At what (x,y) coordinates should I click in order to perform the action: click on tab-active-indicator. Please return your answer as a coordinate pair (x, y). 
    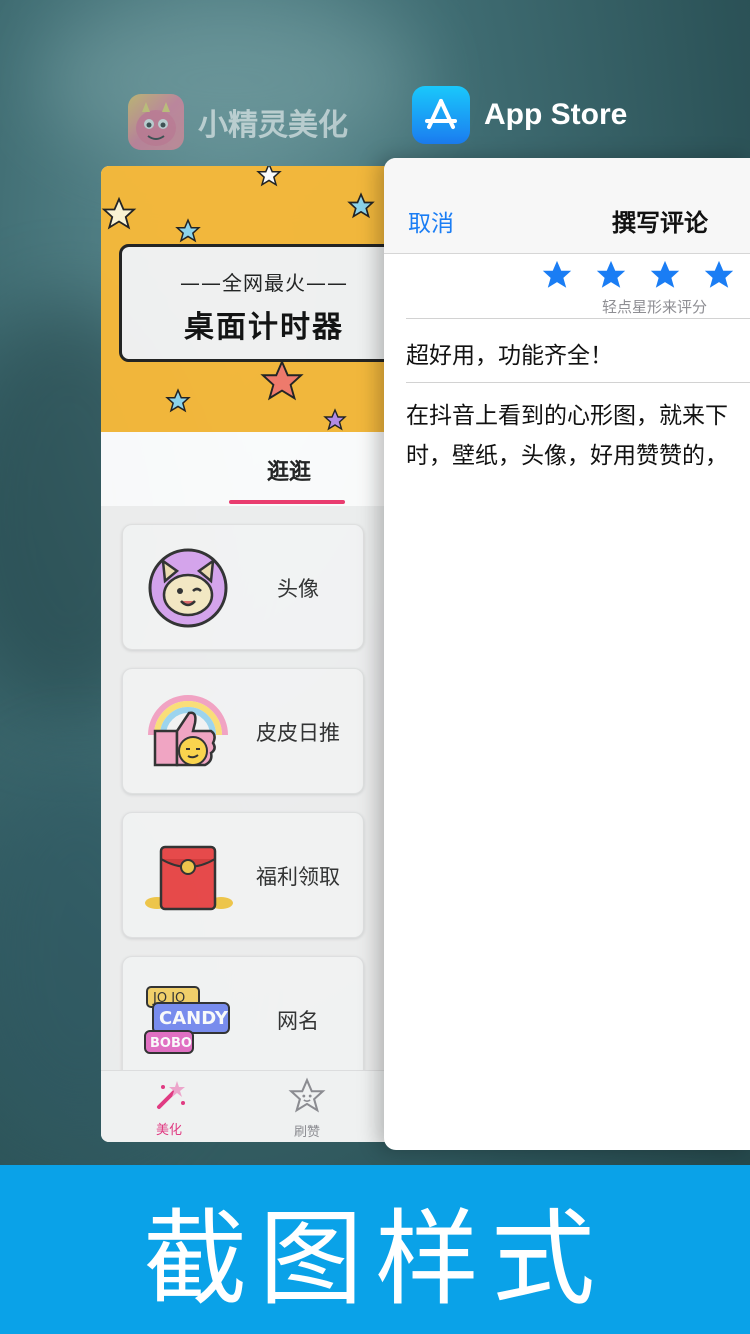
    Looking at the image, I should click on (287, 502).